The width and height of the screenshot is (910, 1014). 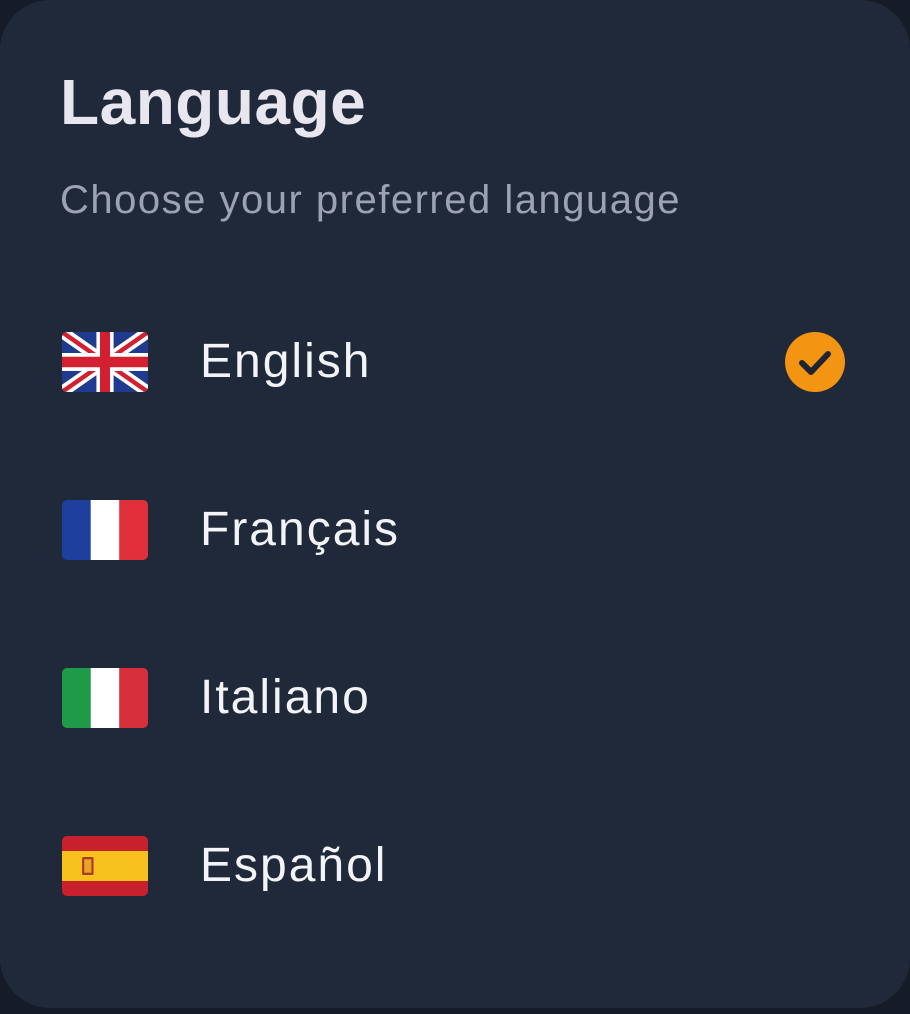 I want to click on checkmark-circle-icon, so click(x=815, y=362).